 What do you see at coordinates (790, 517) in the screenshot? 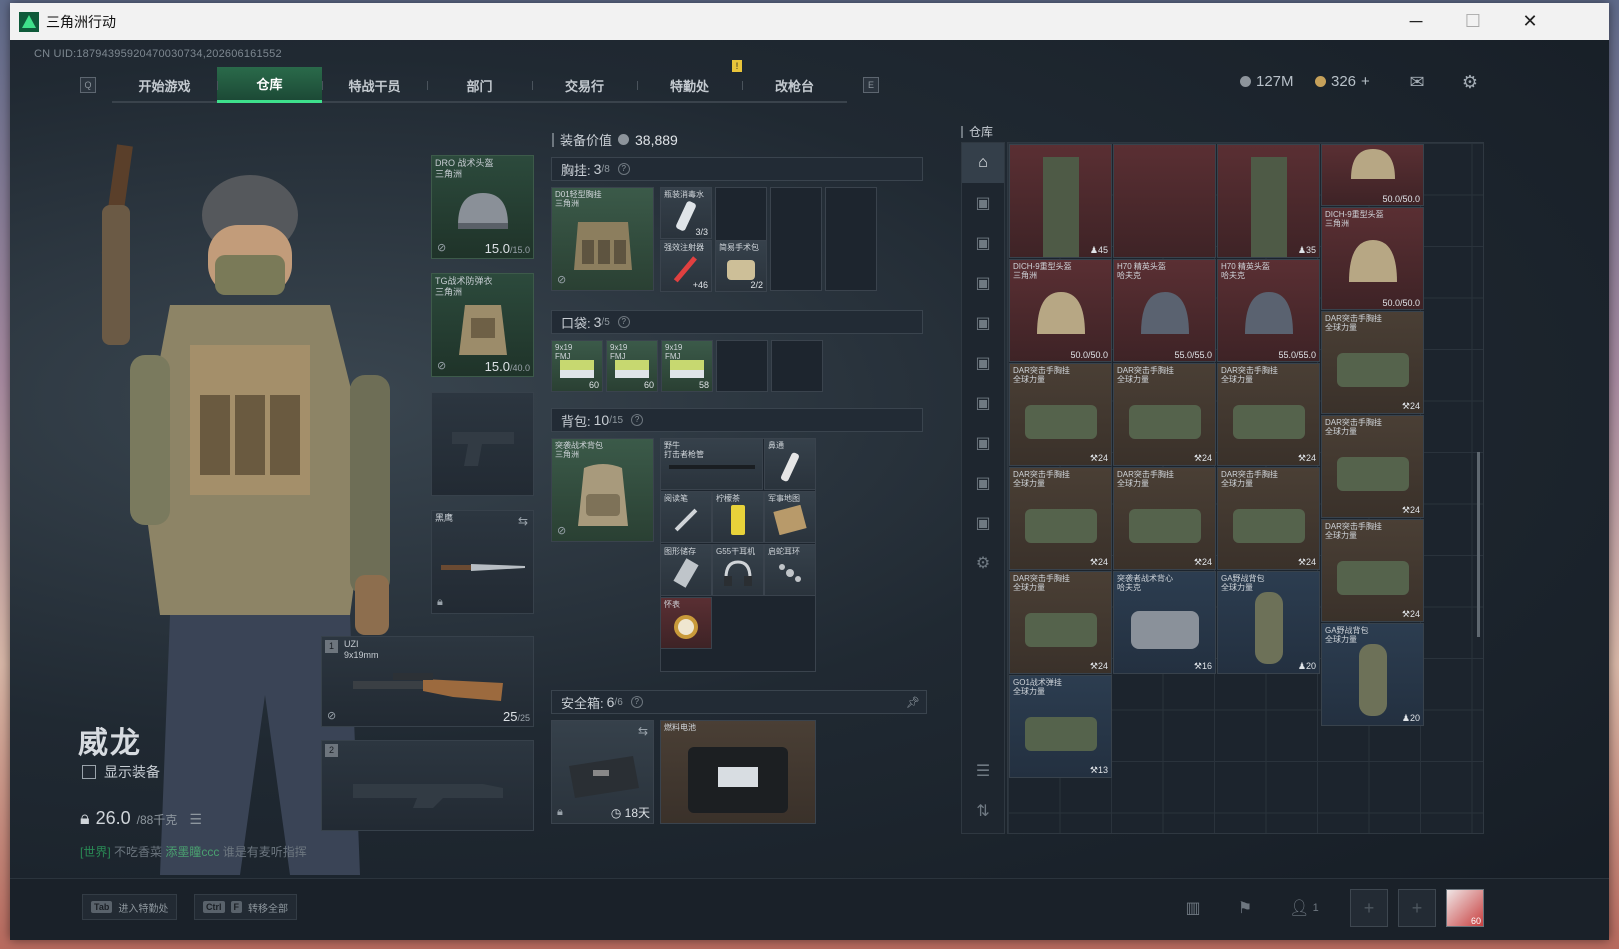
I see `backpack-item-map: 军事地图` at bounding box center [790, 517].